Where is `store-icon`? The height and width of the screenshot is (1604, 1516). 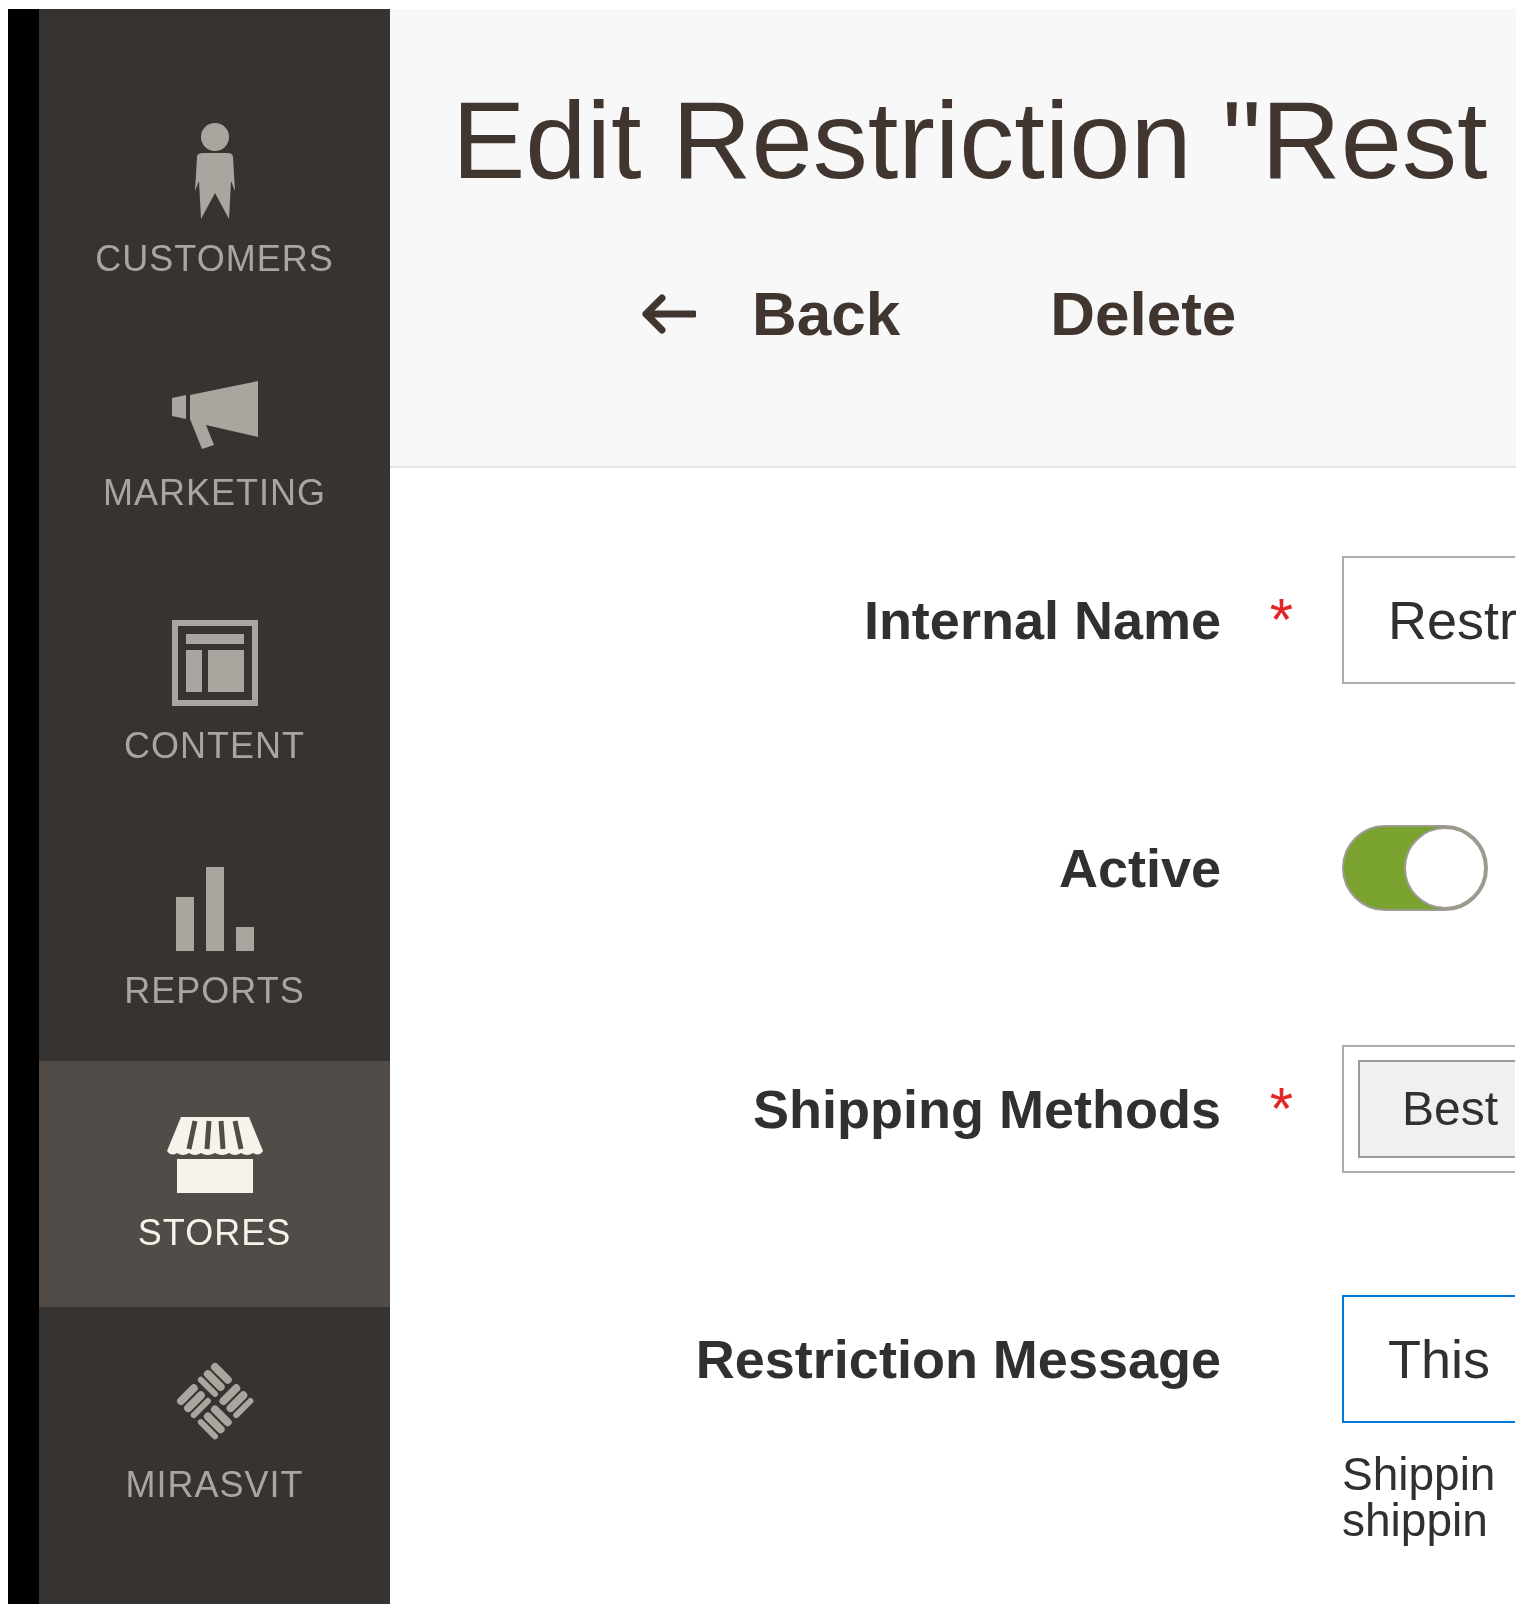 store-icon is located at coordinates (214, 1155).